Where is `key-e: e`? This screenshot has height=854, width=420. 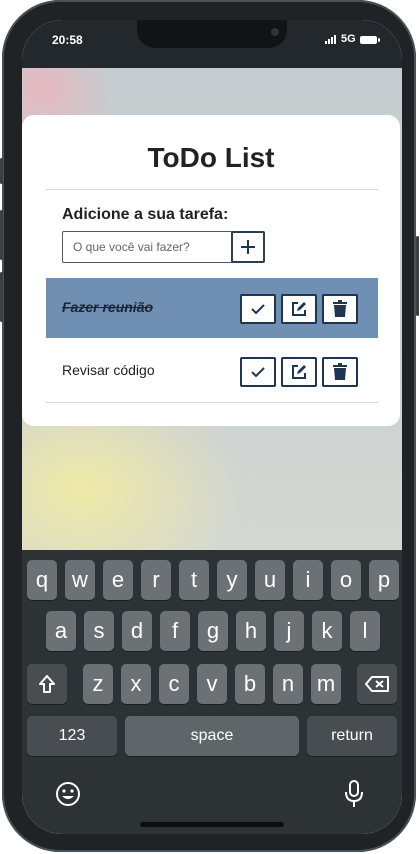 key-e: e is located at coordinates (118, 580).